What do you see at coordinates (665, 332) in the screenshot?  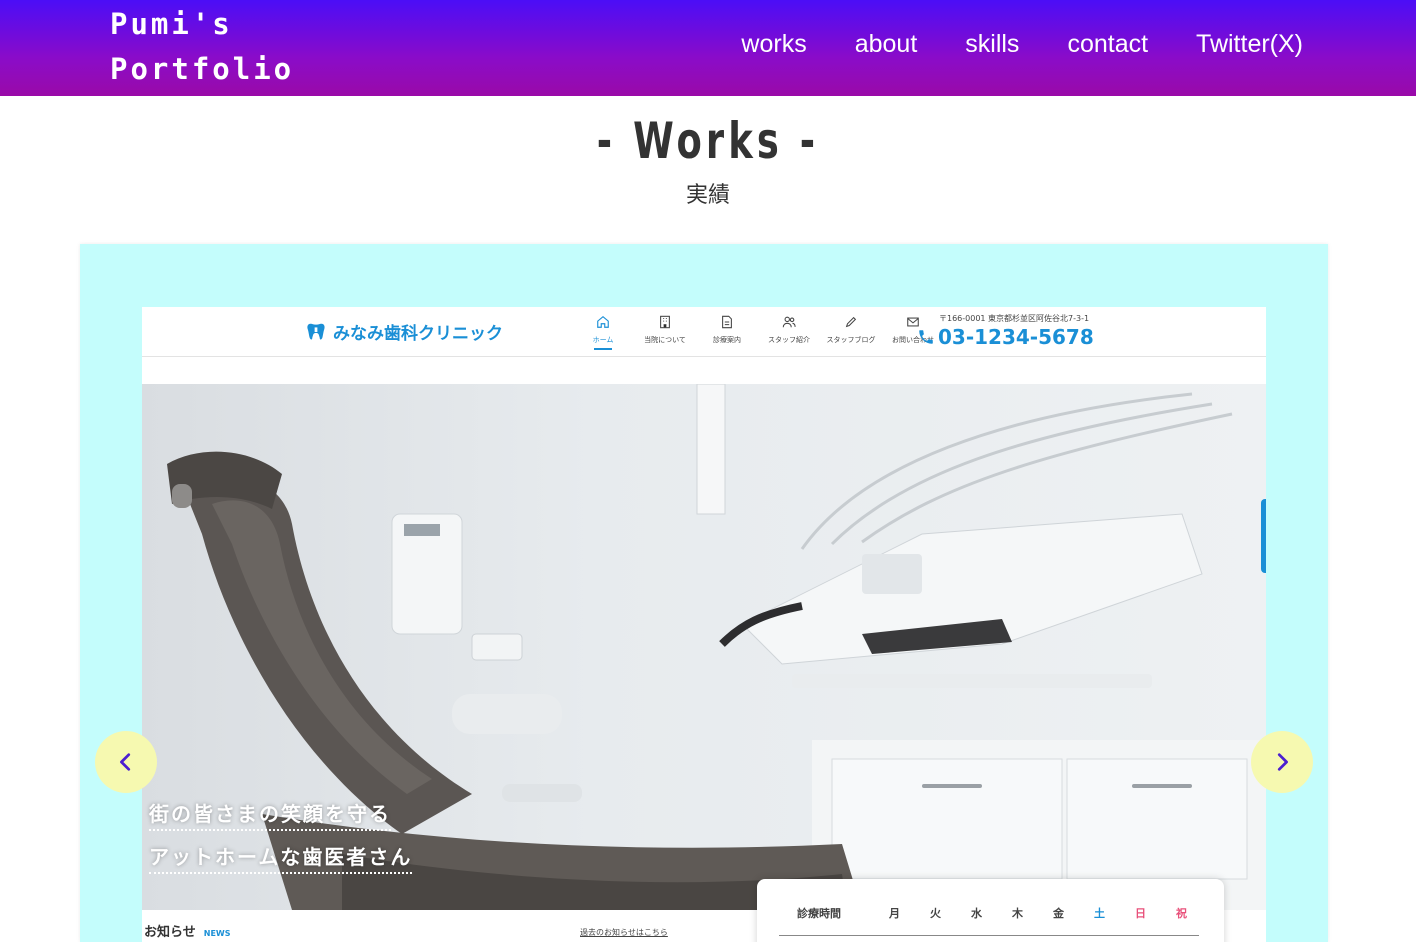 I see `clinic-nav-about: 当院について` at bounding box center [665, 332].